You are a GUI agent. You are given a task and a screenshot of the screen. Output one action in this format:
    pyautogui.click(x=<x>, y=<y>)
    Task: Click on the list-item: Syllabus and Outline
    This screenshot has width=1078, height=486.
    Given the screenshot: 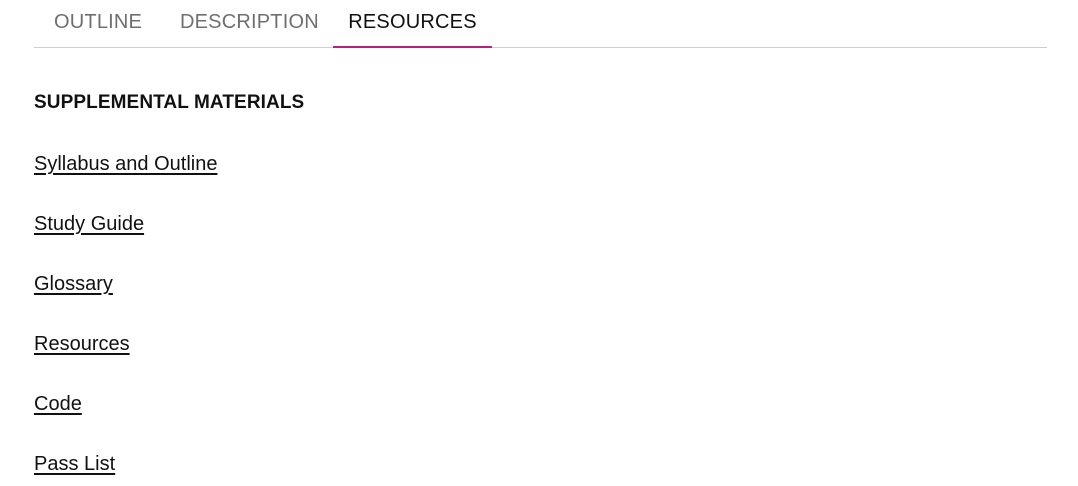 What is the action you would take?
    pyautogui.click(x=125, y=180)
    